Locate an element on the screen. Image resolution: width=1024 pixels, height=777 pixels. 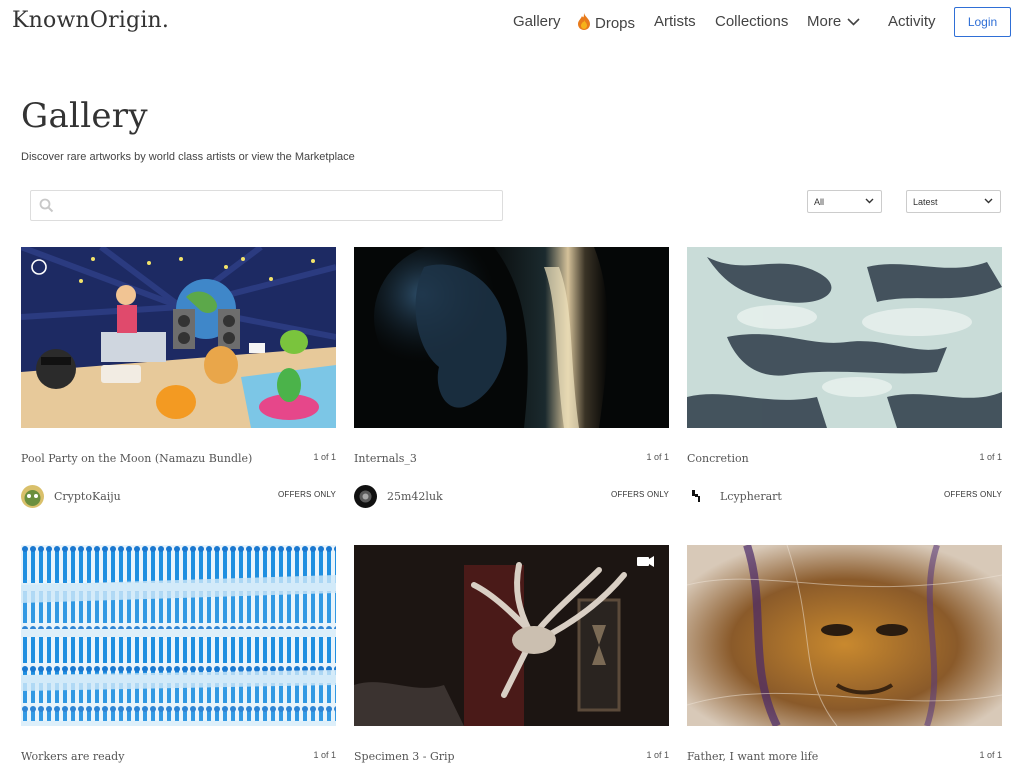
artwork-card: Specimen 3 - Grip 1 of 1 is located at coordinates (511, 654).